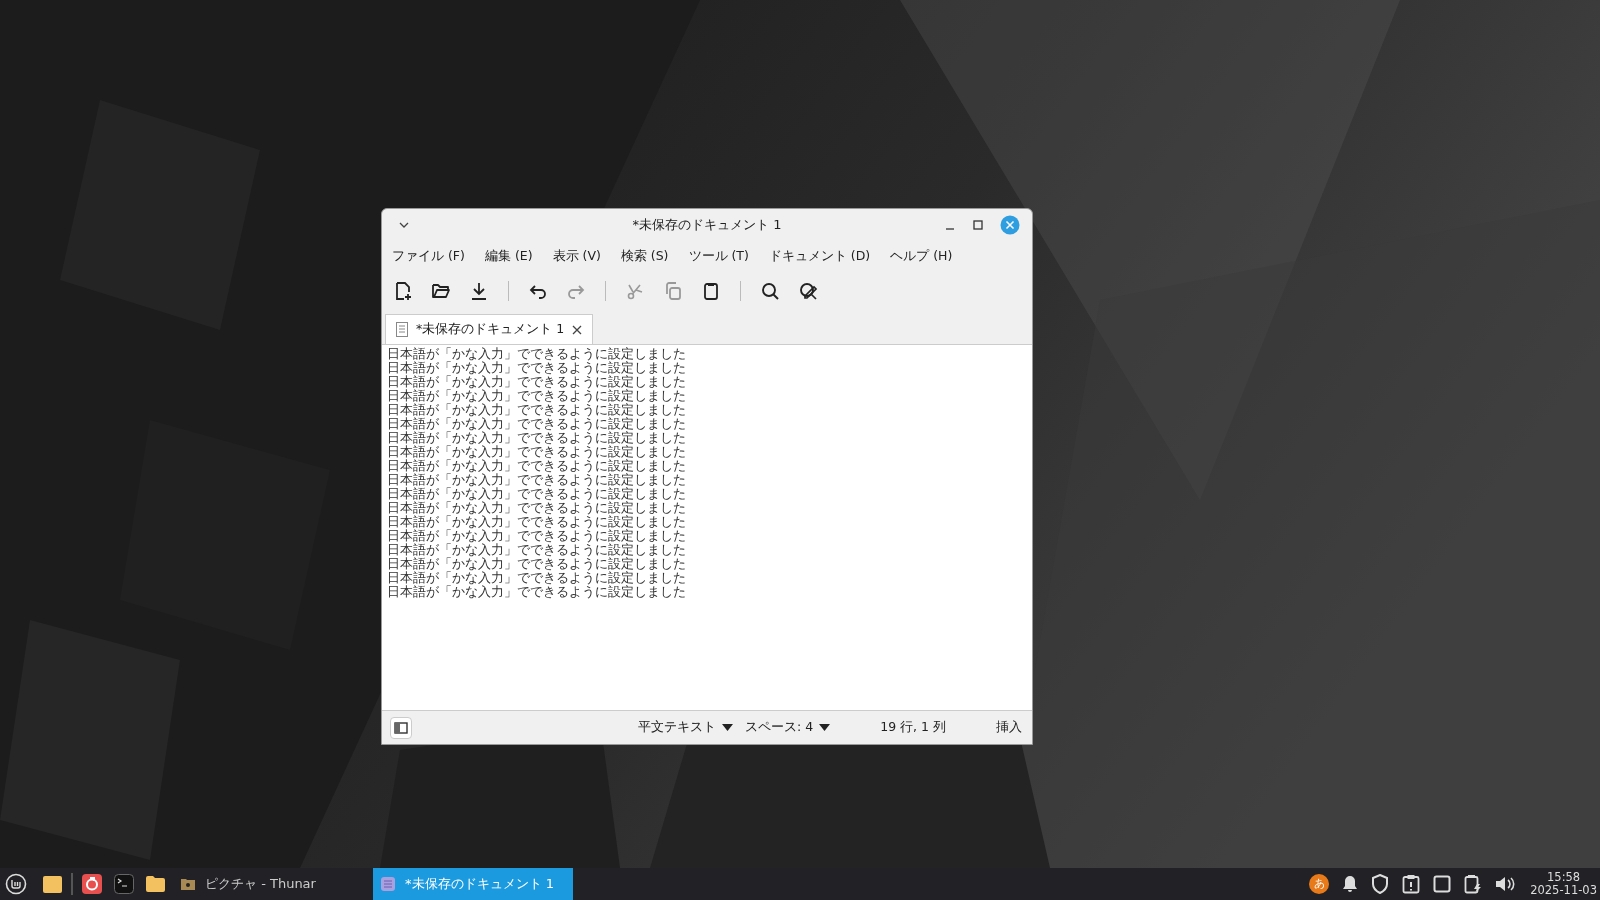 The height and width of the screenshot is (900, 1600). What do you see at coordinates (808, 291) in the screenshot?
I see `pen-search-icon` at bounding box center [808, 291].